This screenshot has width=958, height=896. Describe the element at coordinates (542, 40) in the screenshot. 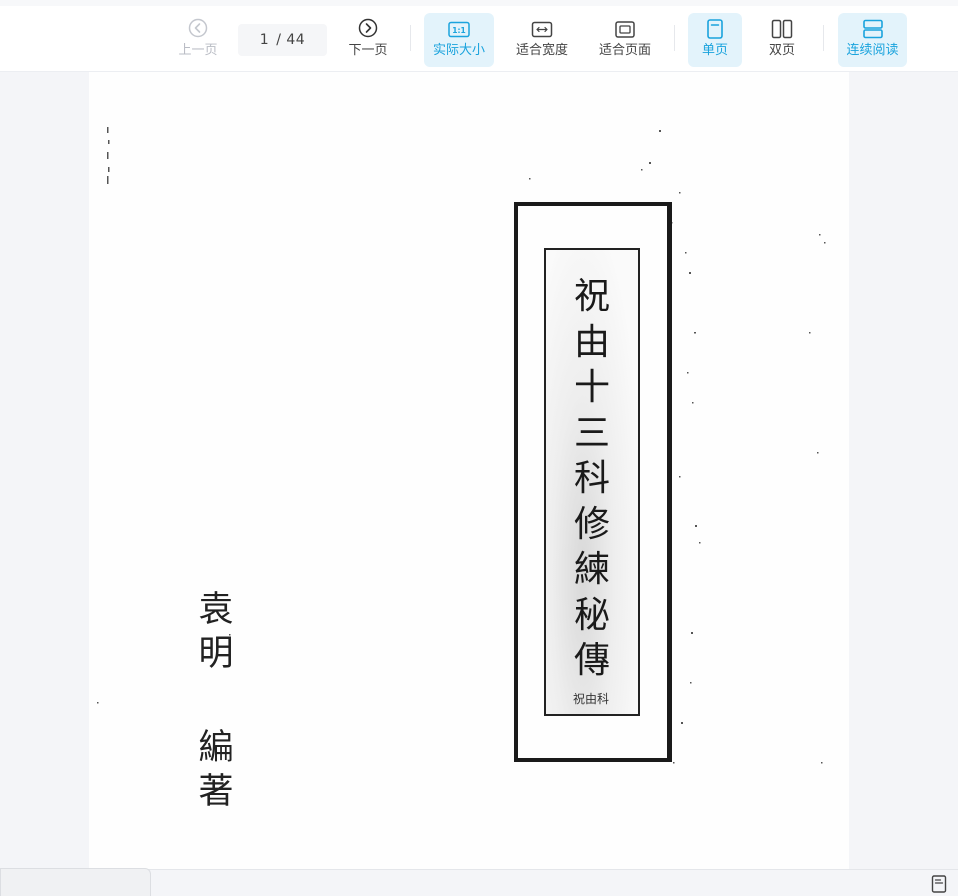

I see `fit-width-button: 适合宽度` at that location.